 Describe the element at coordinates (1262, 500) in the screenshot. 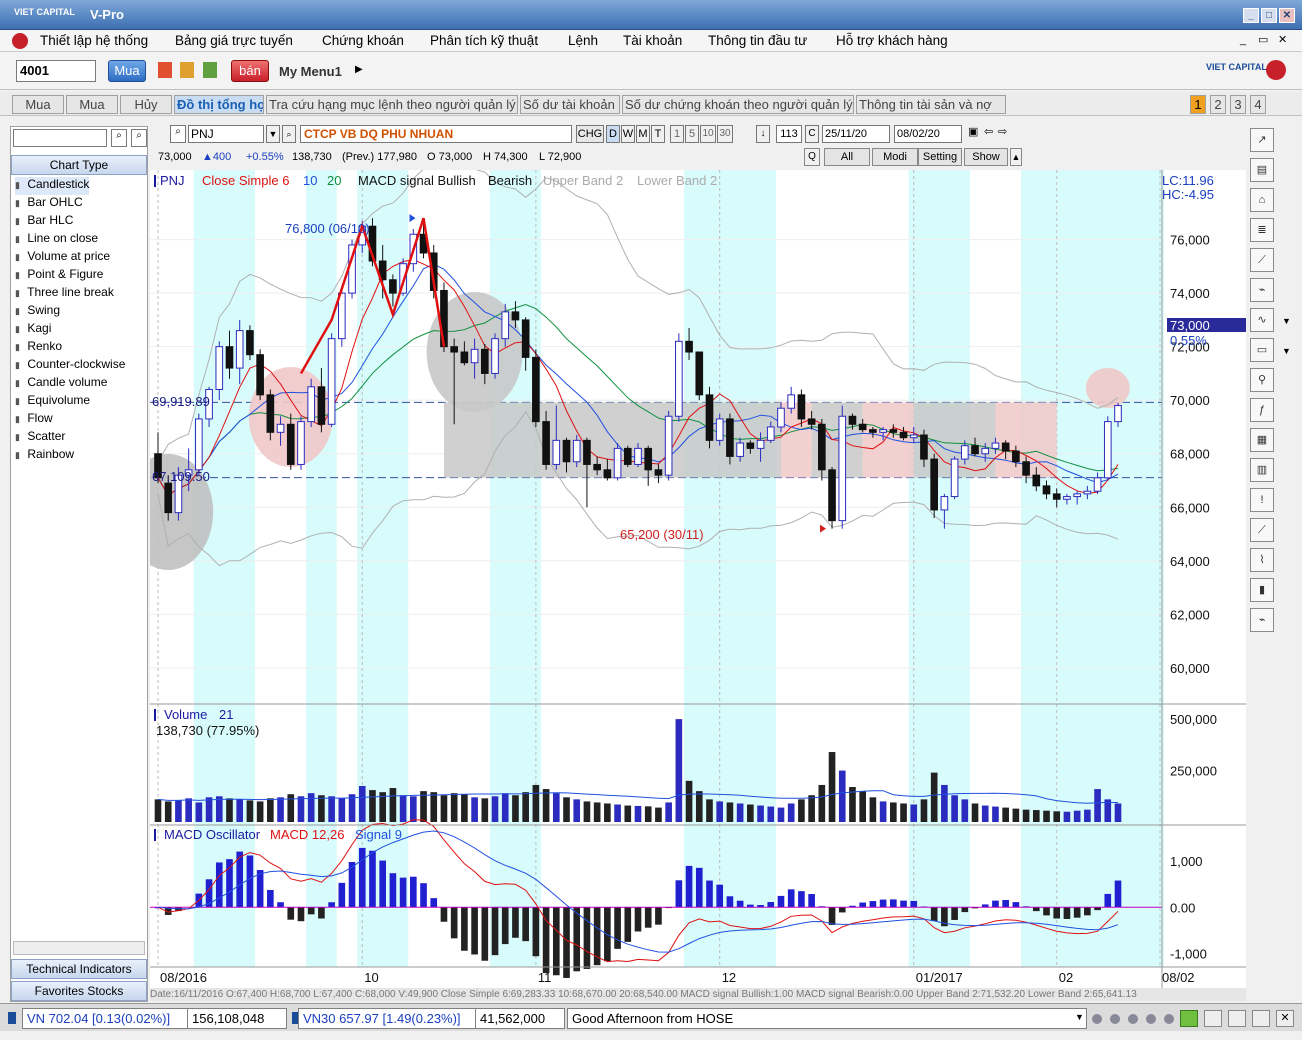

I see `alert-icon: !` at that location.